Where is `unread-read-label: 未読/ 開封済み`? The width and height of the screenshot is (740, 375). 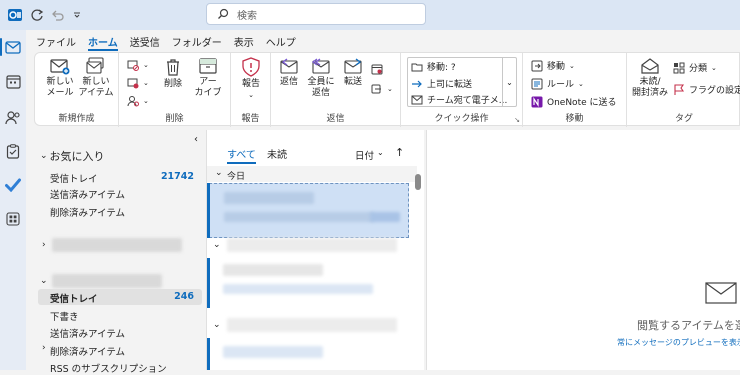
unread-read-label: 未読/ 開封済み is located at coordinates (649, 87).